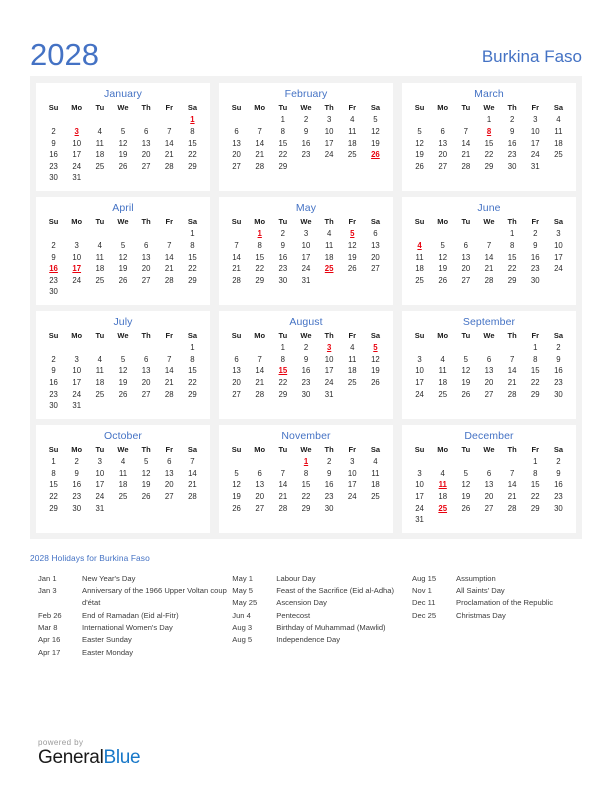 The height and width of the screenshot is (792, 612). I want to click on day-cell-holiday: 3, so click(329, 348).